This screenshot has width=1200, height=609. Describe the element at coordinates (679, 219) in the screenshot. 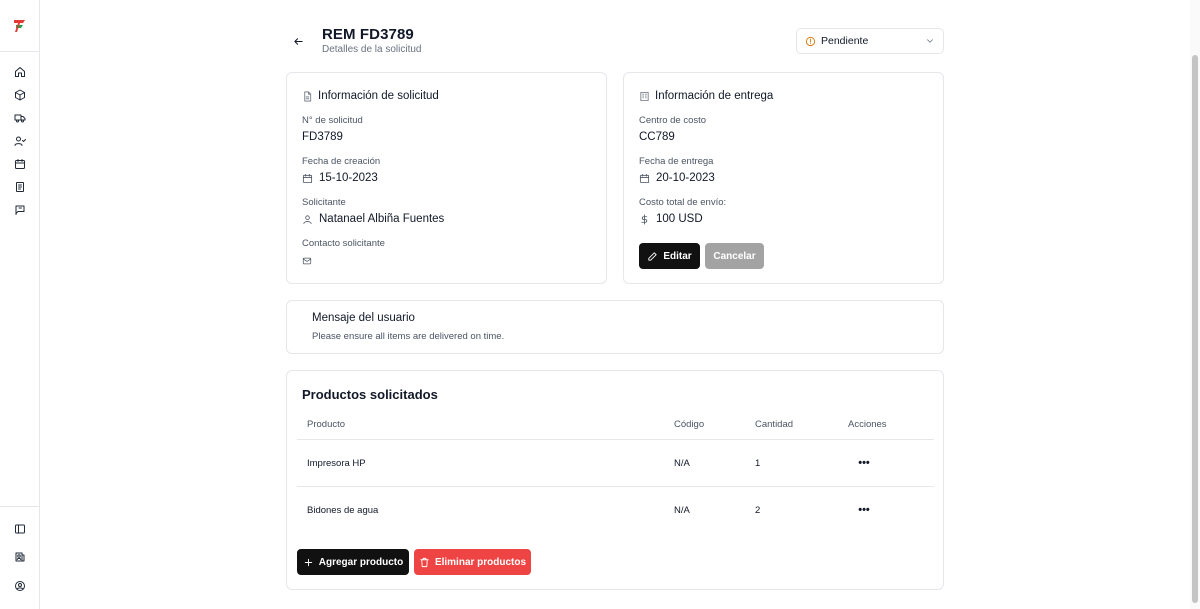

I see `shipping-cost-text: 100 USD` at that location.